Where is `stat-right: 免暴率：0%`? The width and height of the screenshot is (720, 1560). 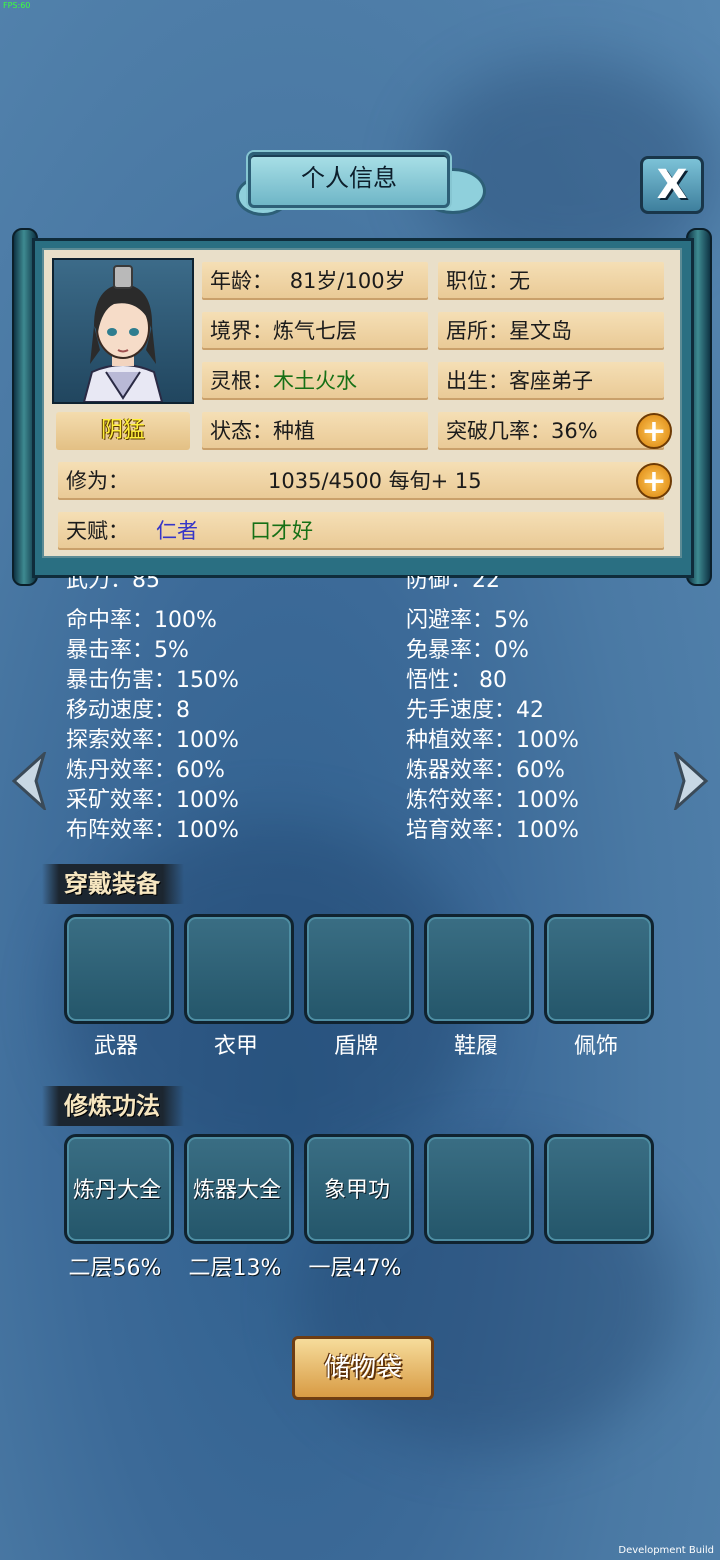 stat-right: 免暴率：0% is located at coordinates (467, 650).